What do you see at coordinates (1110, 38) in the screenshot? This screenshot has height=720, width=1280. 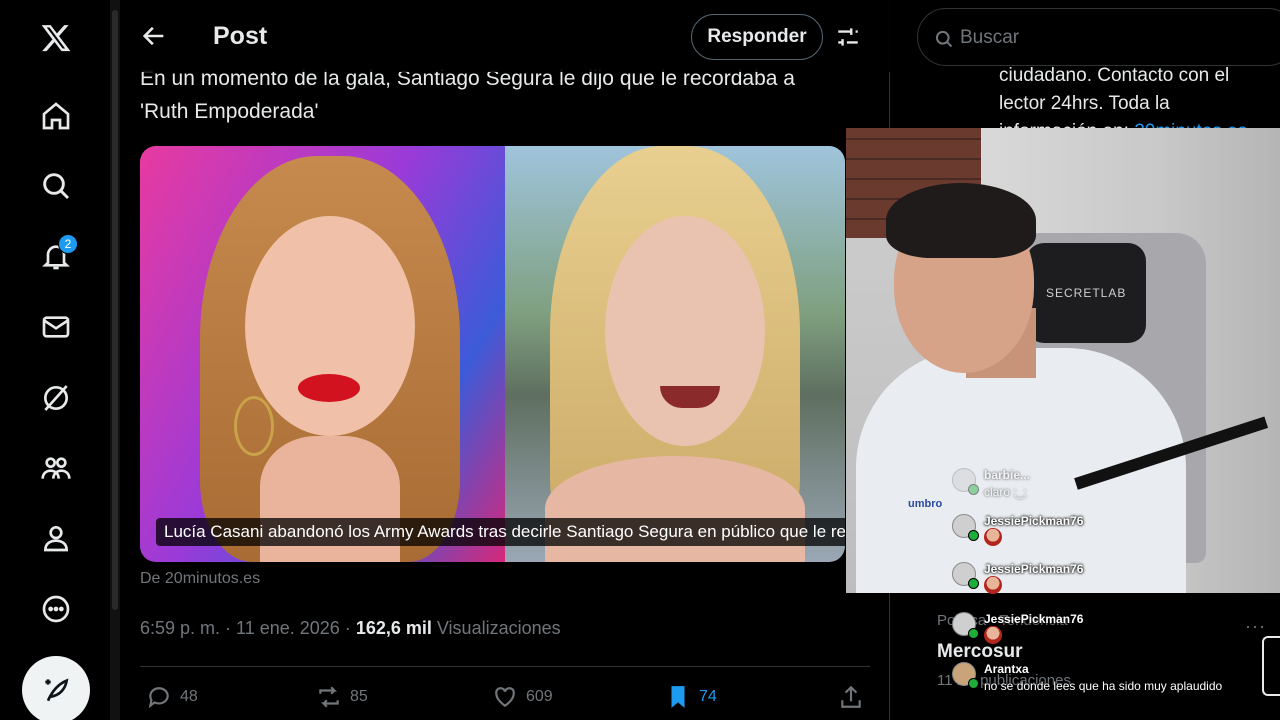 I see `search-input` at bounding box center [1110, 38].